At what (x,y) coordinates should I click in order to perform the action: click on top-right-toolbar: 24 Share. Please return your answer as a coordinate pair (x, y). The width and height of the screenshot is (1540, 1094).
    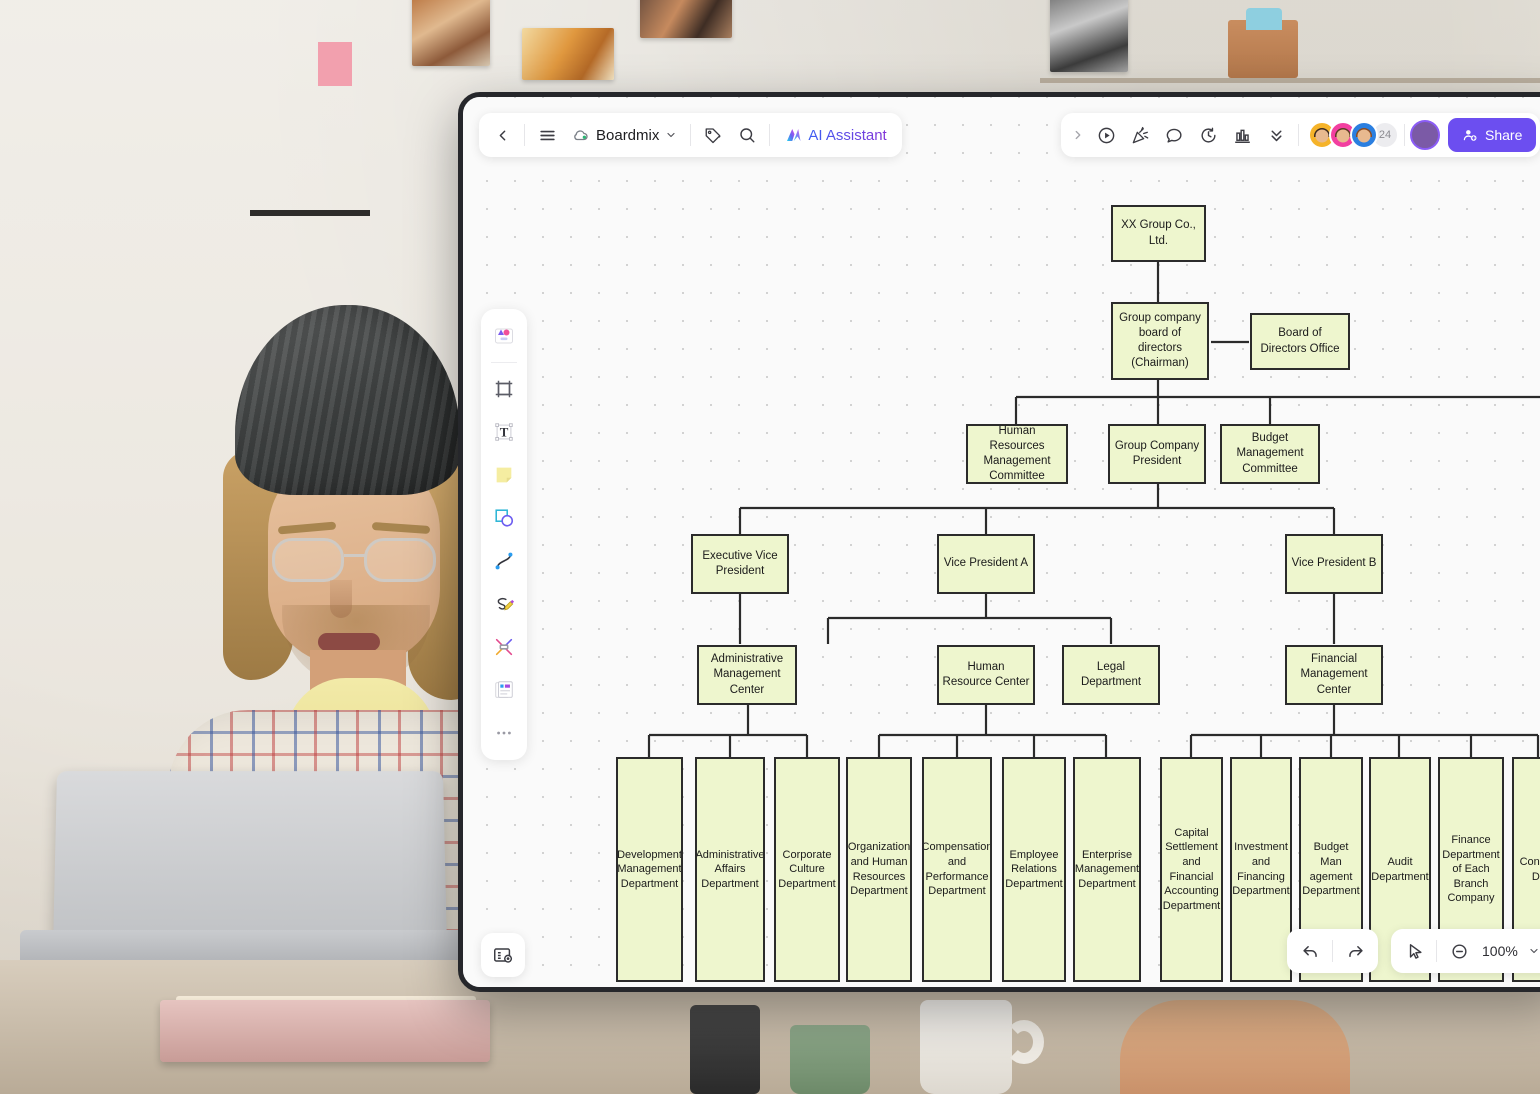
    Looking at the image, I should click on (1300, 135).